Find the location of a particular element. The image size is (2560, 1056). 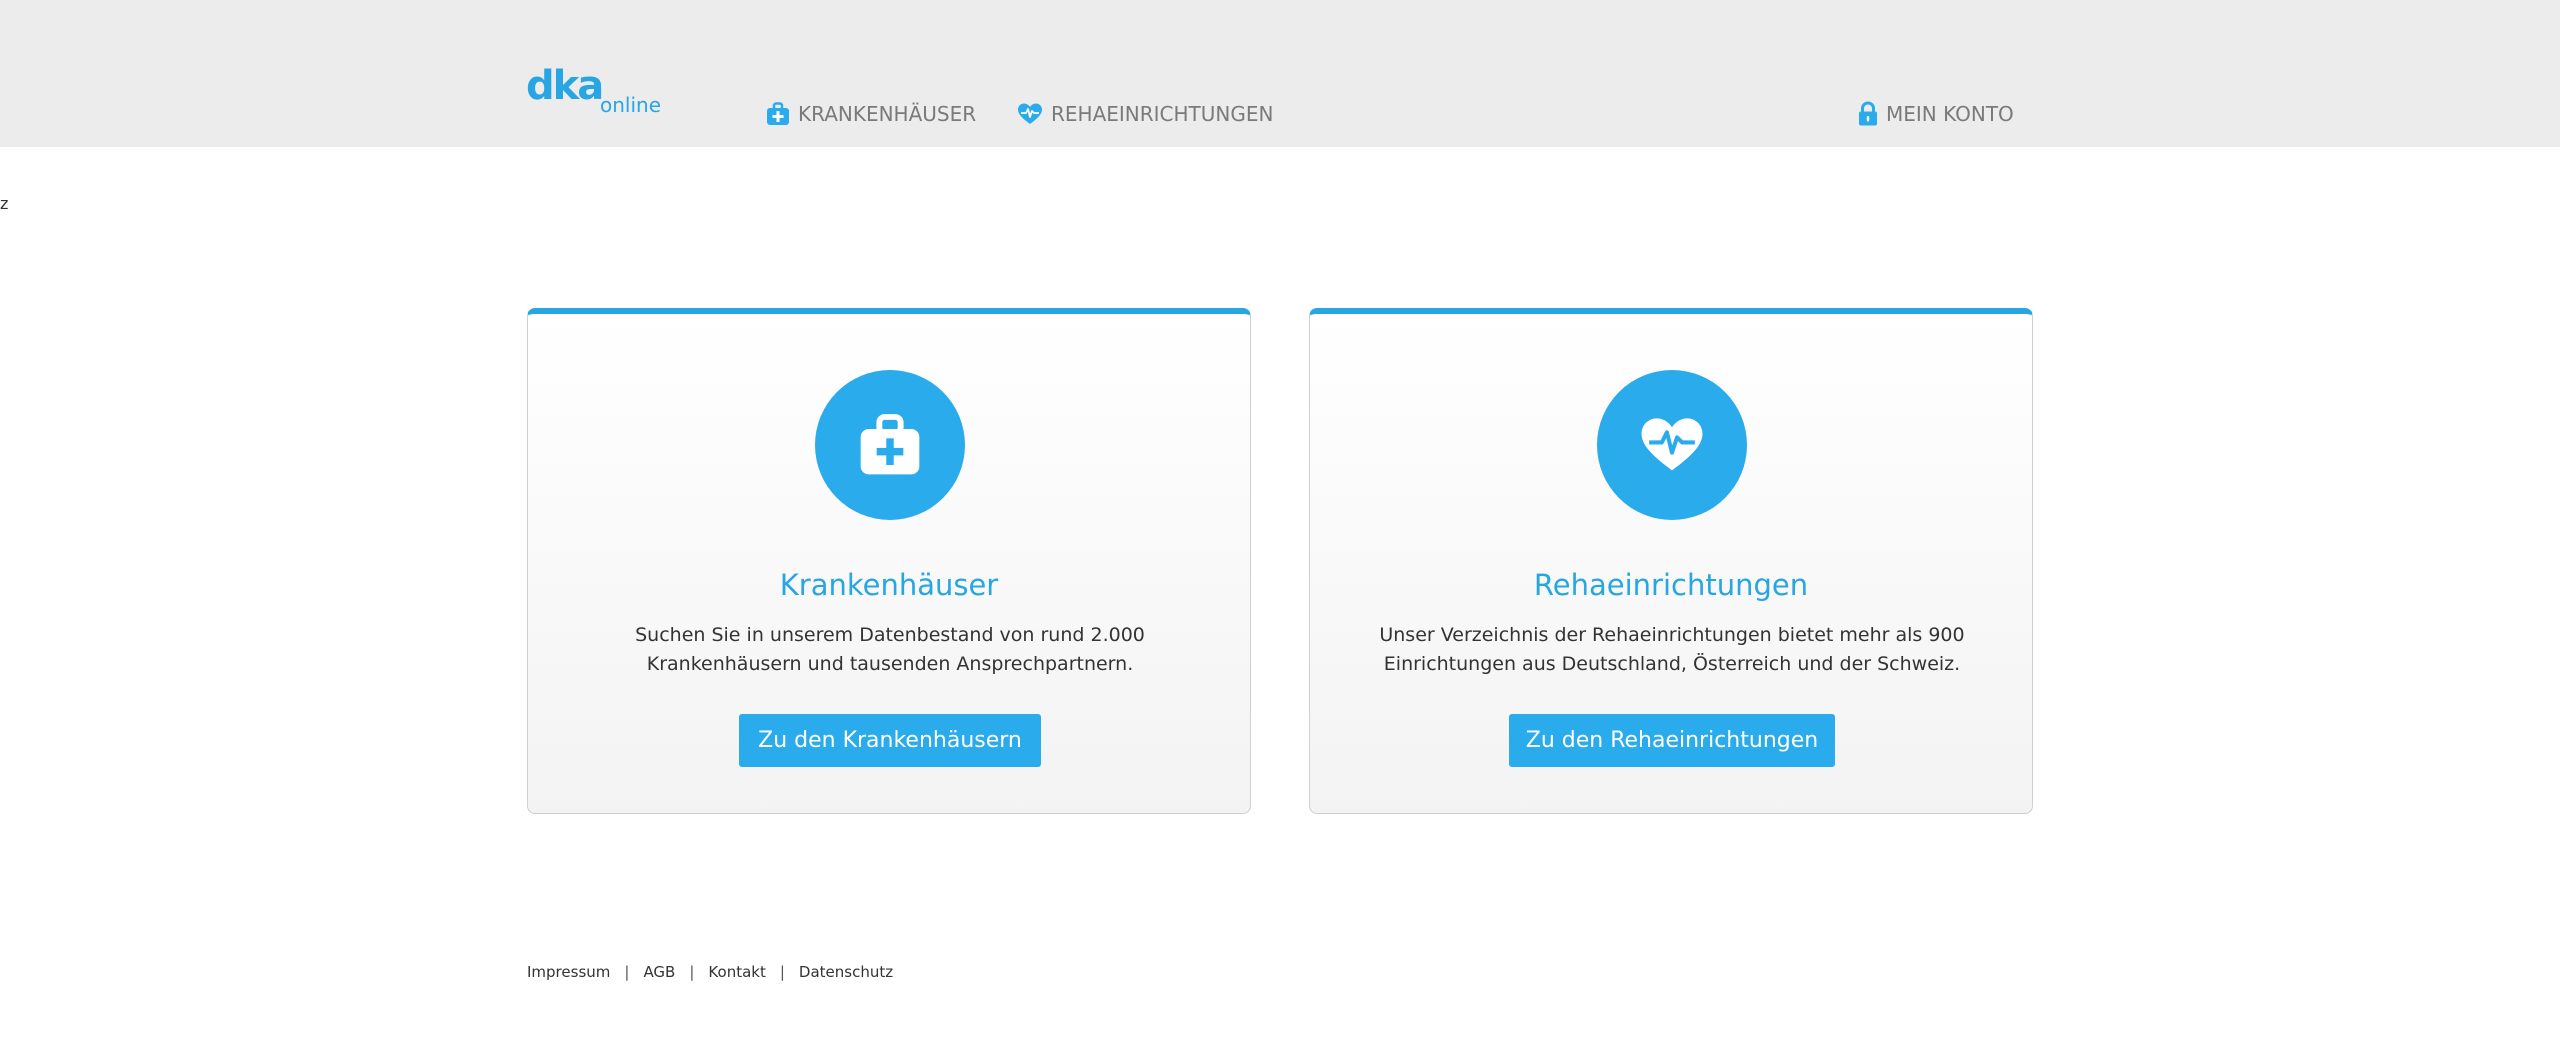

footer: Impressum | AGB | Kontakt | Datenschutz is located at coordinates (710, 972).